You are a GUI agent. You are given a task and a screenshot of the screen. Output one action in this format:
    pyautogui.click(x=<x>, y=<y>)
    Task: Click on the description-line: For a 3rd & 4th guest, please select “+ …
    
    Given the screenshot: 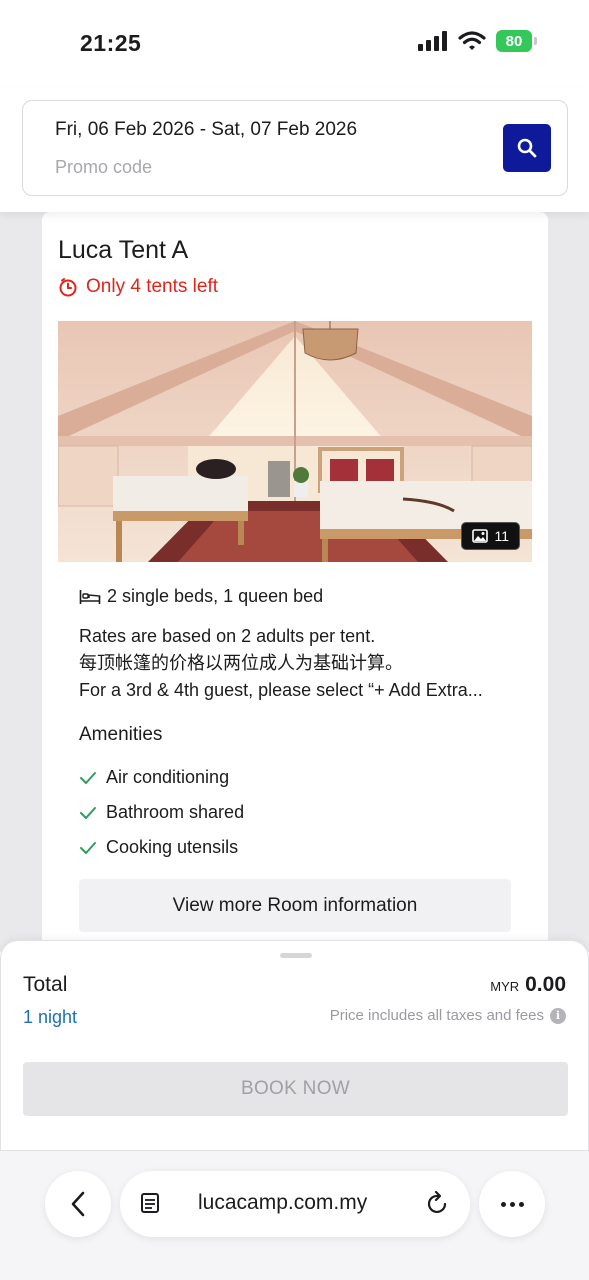 What is the action you would take?
    pyautogui.click(x=281, y=690)
    